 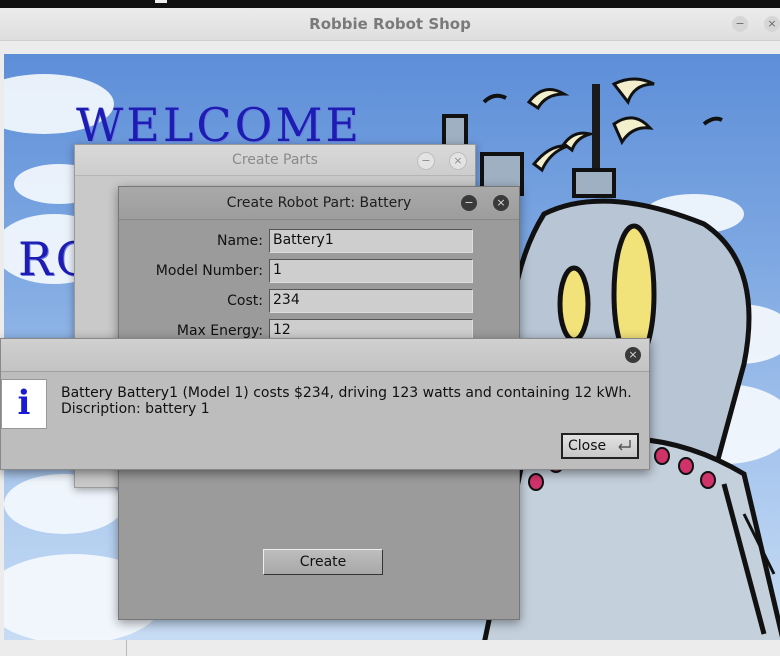 What do you see at coordinates (219, 331) in the screenshot?
I see `max-energy-label: Max Energy:` at bounding box center [219, 331].